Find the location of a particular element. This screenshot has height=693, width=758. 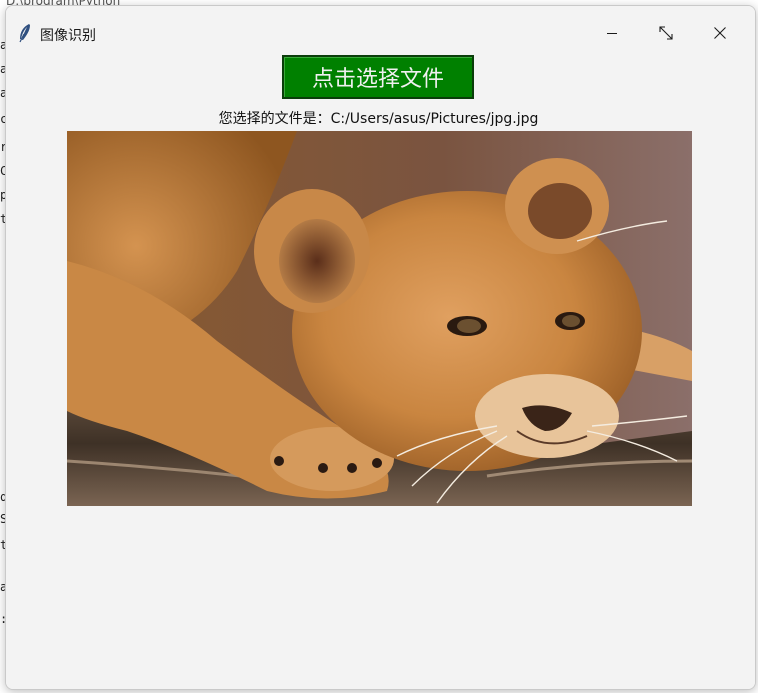

close-icon is located at coordinates (720, 33).